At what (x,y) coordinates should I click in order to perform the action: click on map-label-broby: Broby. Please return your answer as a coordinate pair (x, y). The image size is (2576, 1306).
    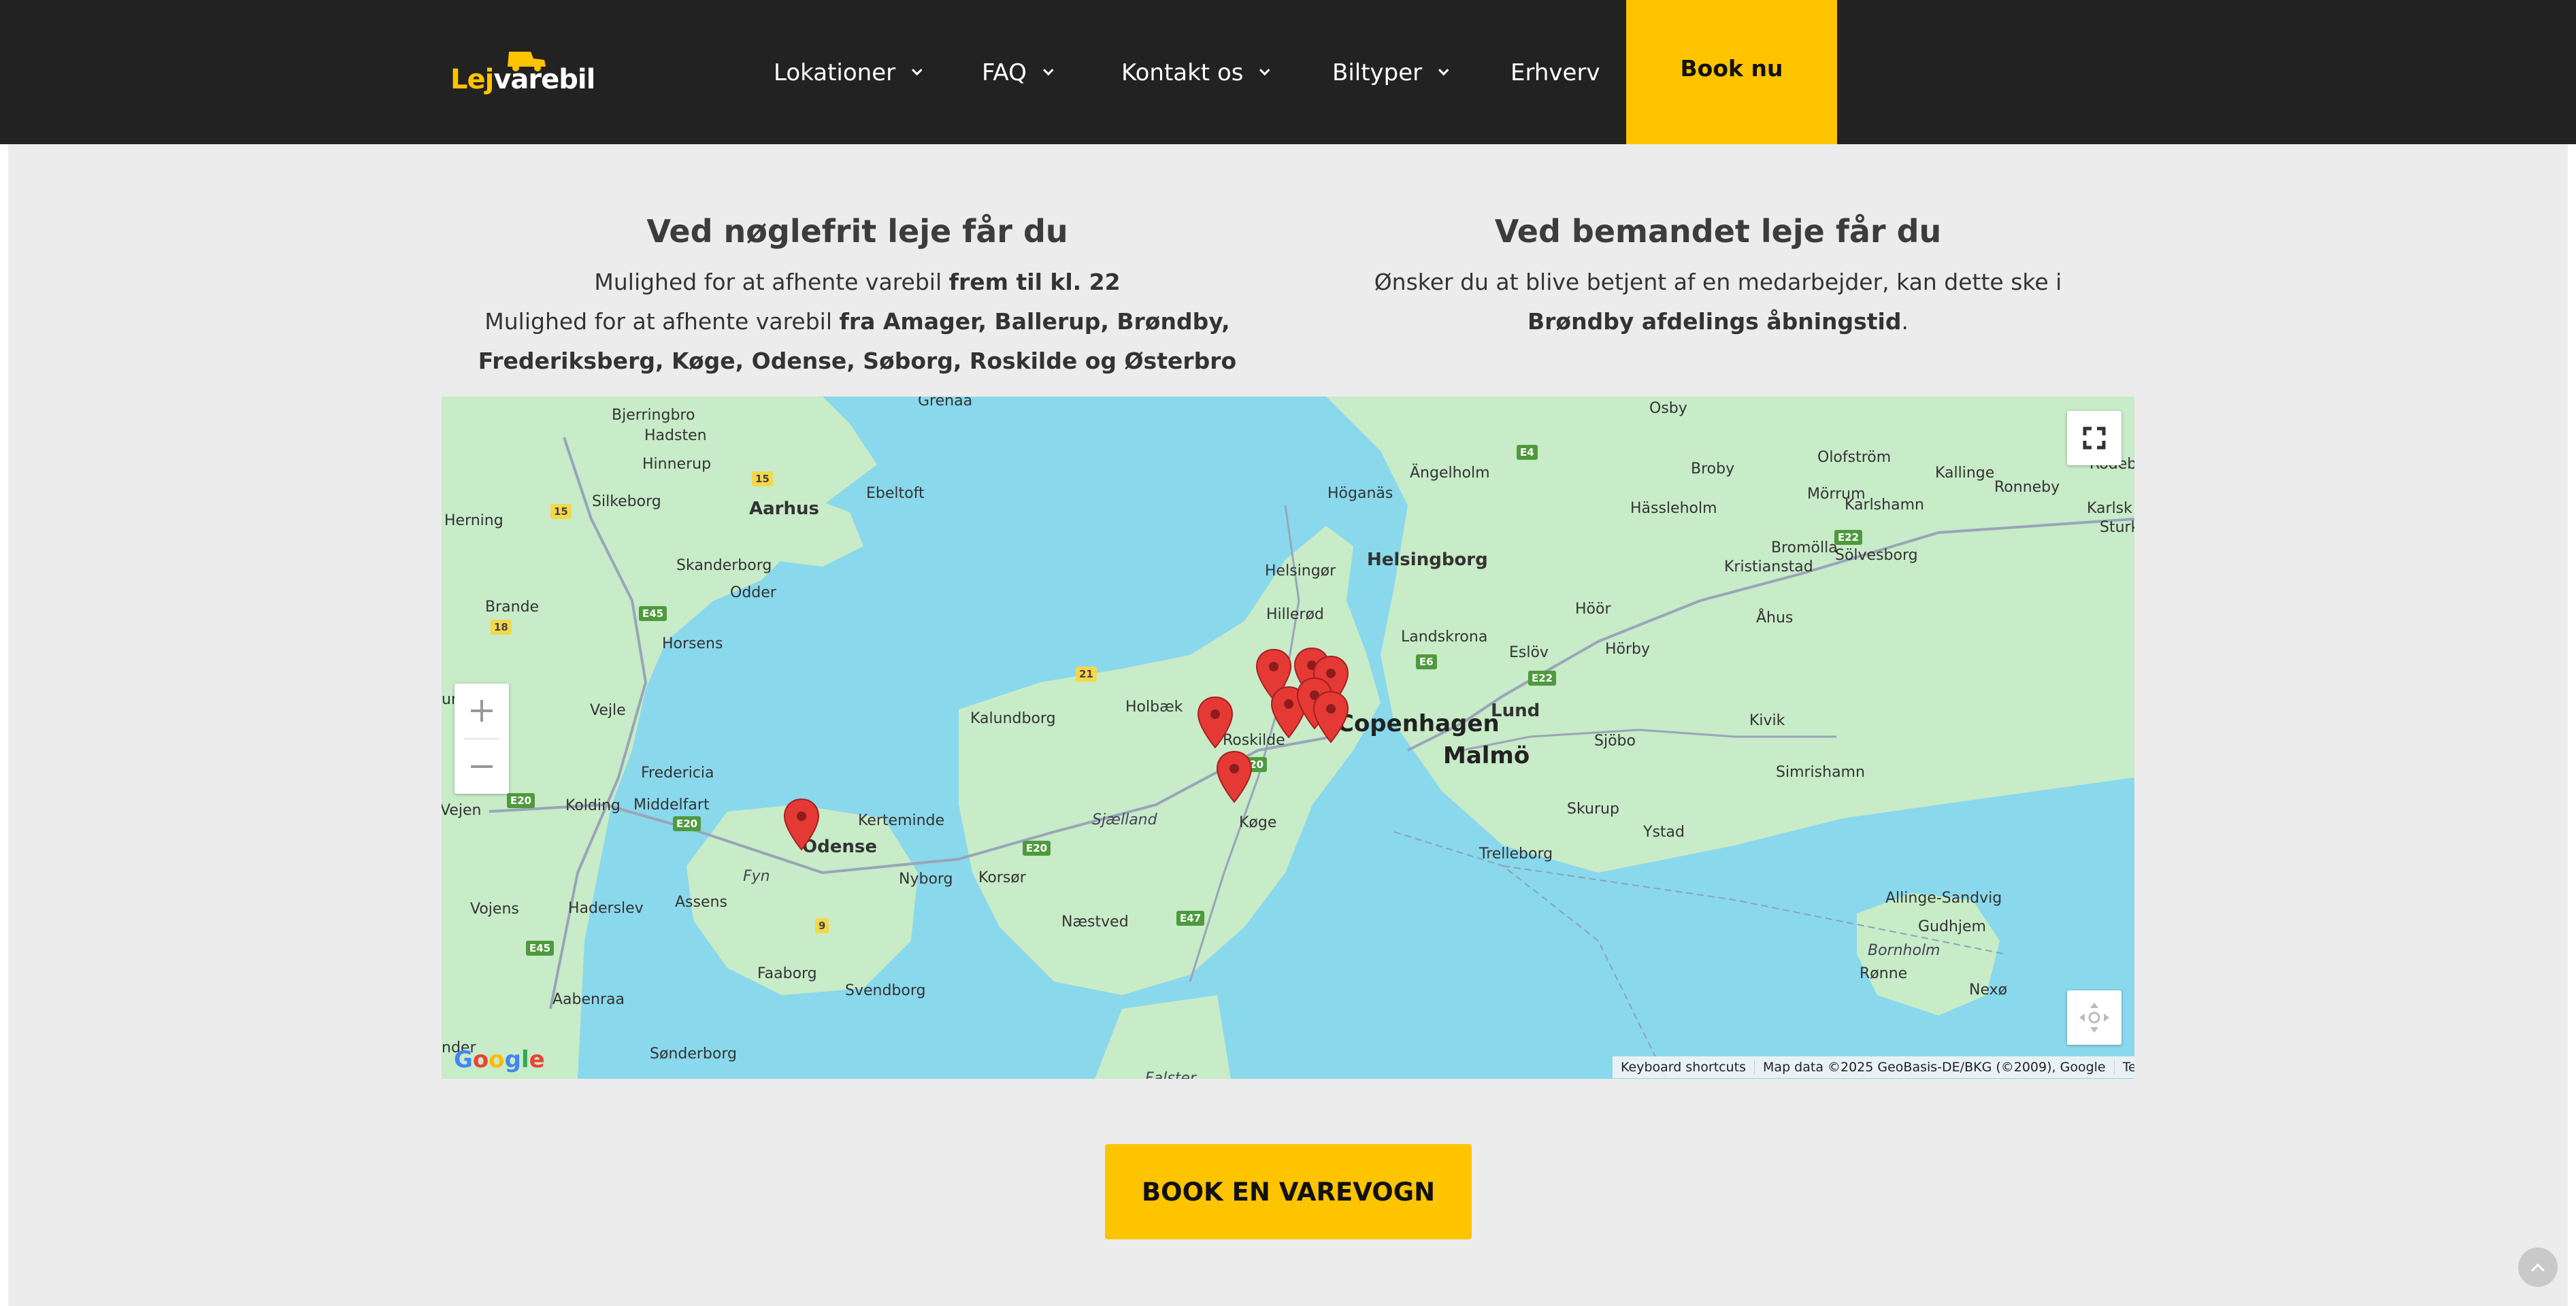
    Looking at the image, I should click on (1713, 469).